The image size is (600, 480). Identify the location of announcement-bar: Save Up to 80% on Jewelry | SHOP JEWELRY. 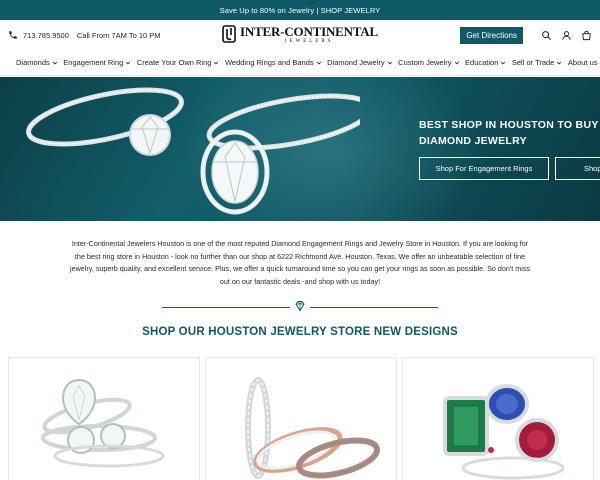
(300, 10).